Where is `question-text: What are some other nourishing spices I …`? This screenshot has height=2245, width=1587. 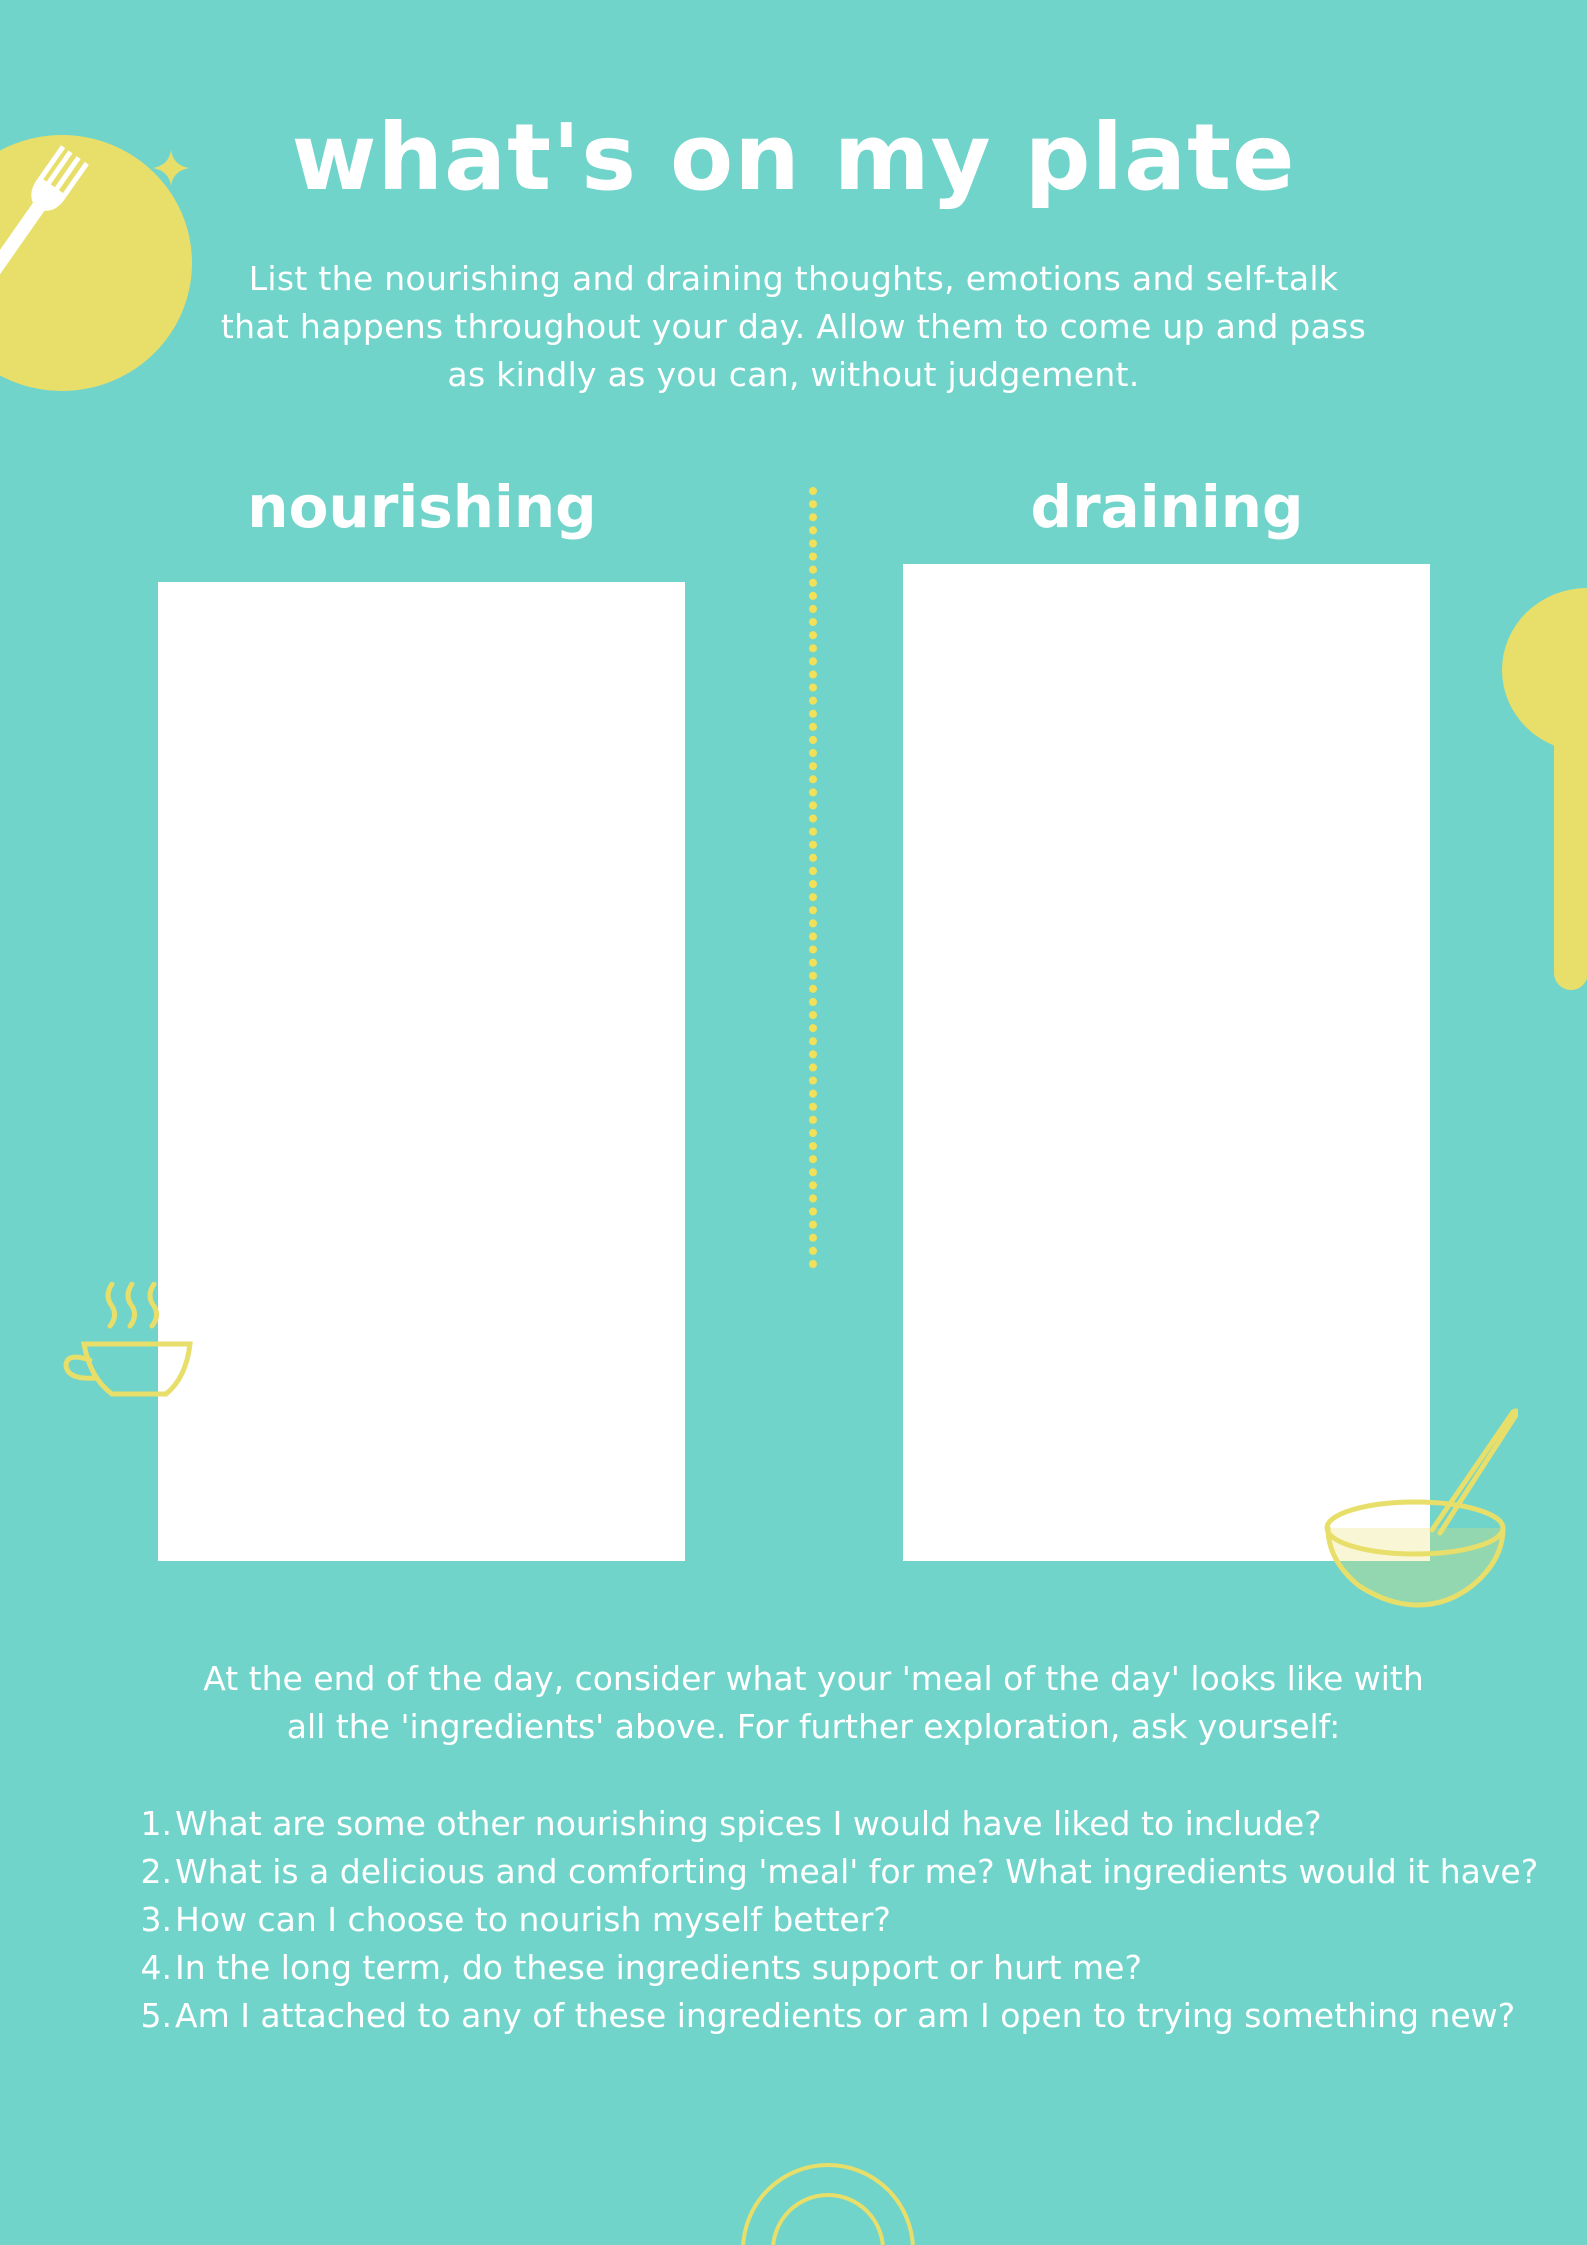 question-text: What are some other nourishing spices I … is located at coordinates (748, 1823).